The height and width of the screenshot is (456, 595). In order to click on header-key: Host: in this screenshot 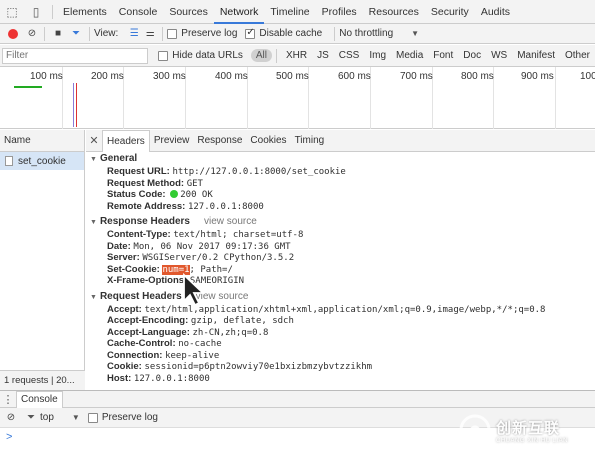, I will do `click(119, 378)`.